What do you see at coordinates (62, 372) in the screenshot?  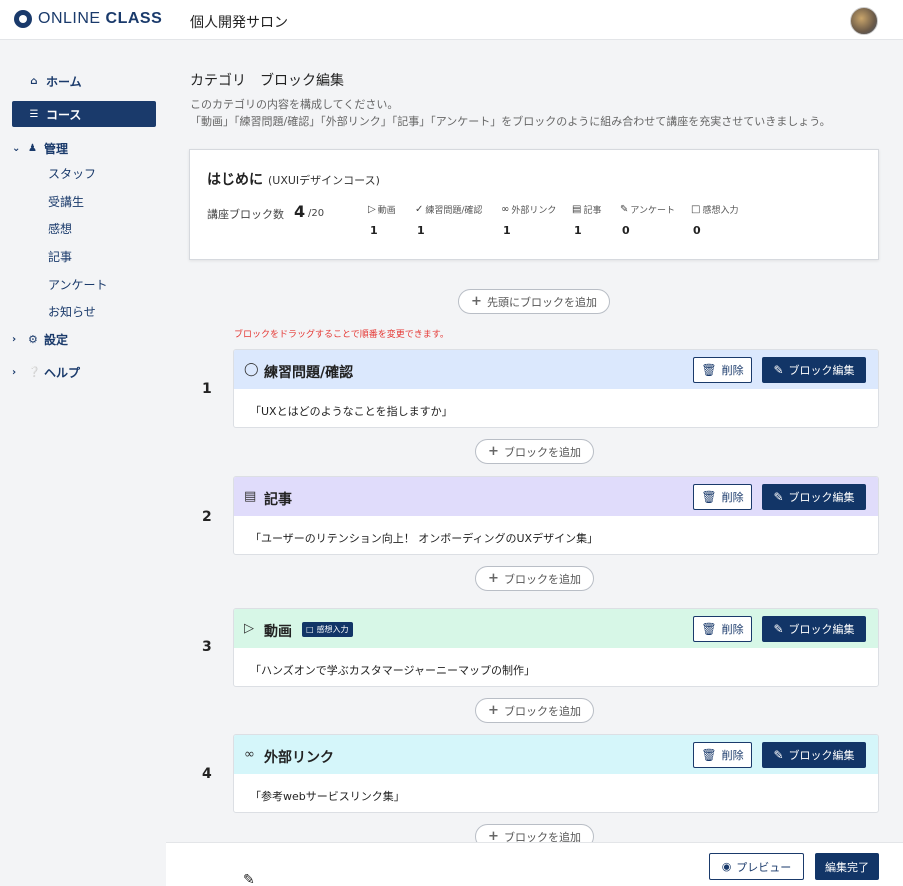 I see `sidebar-item-label: ヘルプ` at bounding box center [62, 372].